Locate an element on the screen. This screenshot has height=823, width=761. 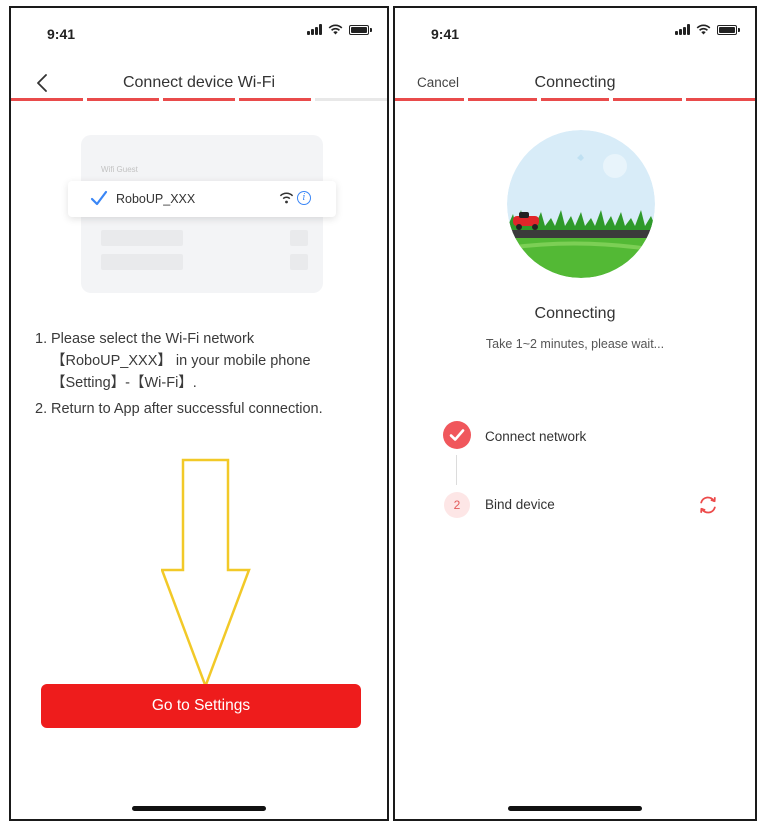
step-number-badge: 2 is located at coordinates (457, 505).